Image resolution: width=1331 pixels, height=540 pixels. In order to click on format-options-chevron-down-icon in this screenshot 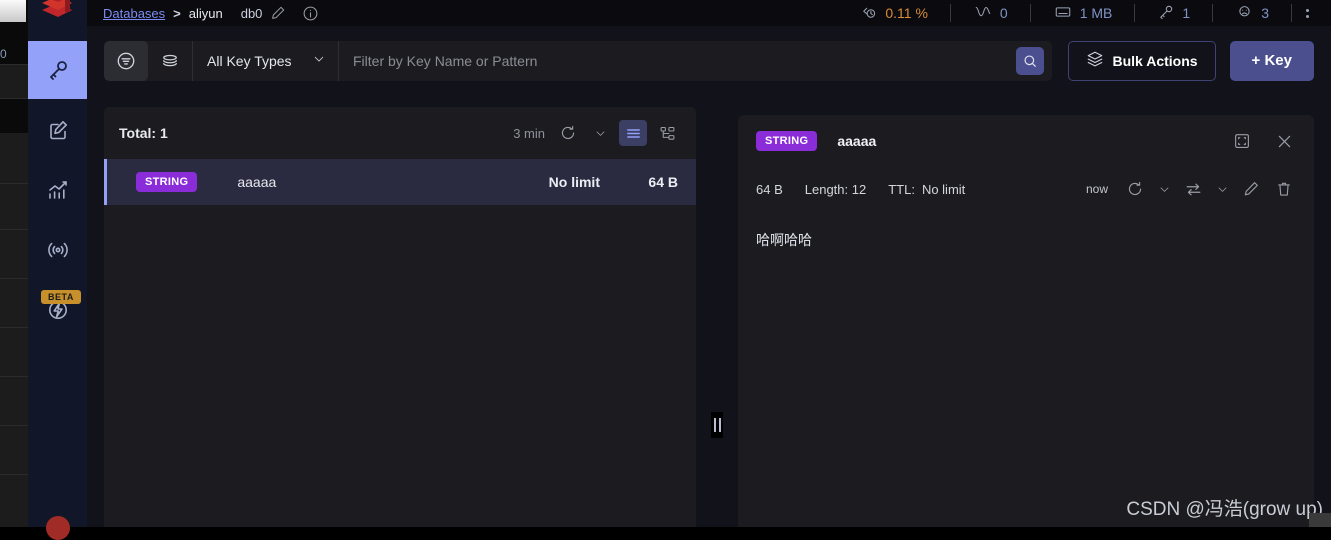, I will do `click(1222, 189)`.